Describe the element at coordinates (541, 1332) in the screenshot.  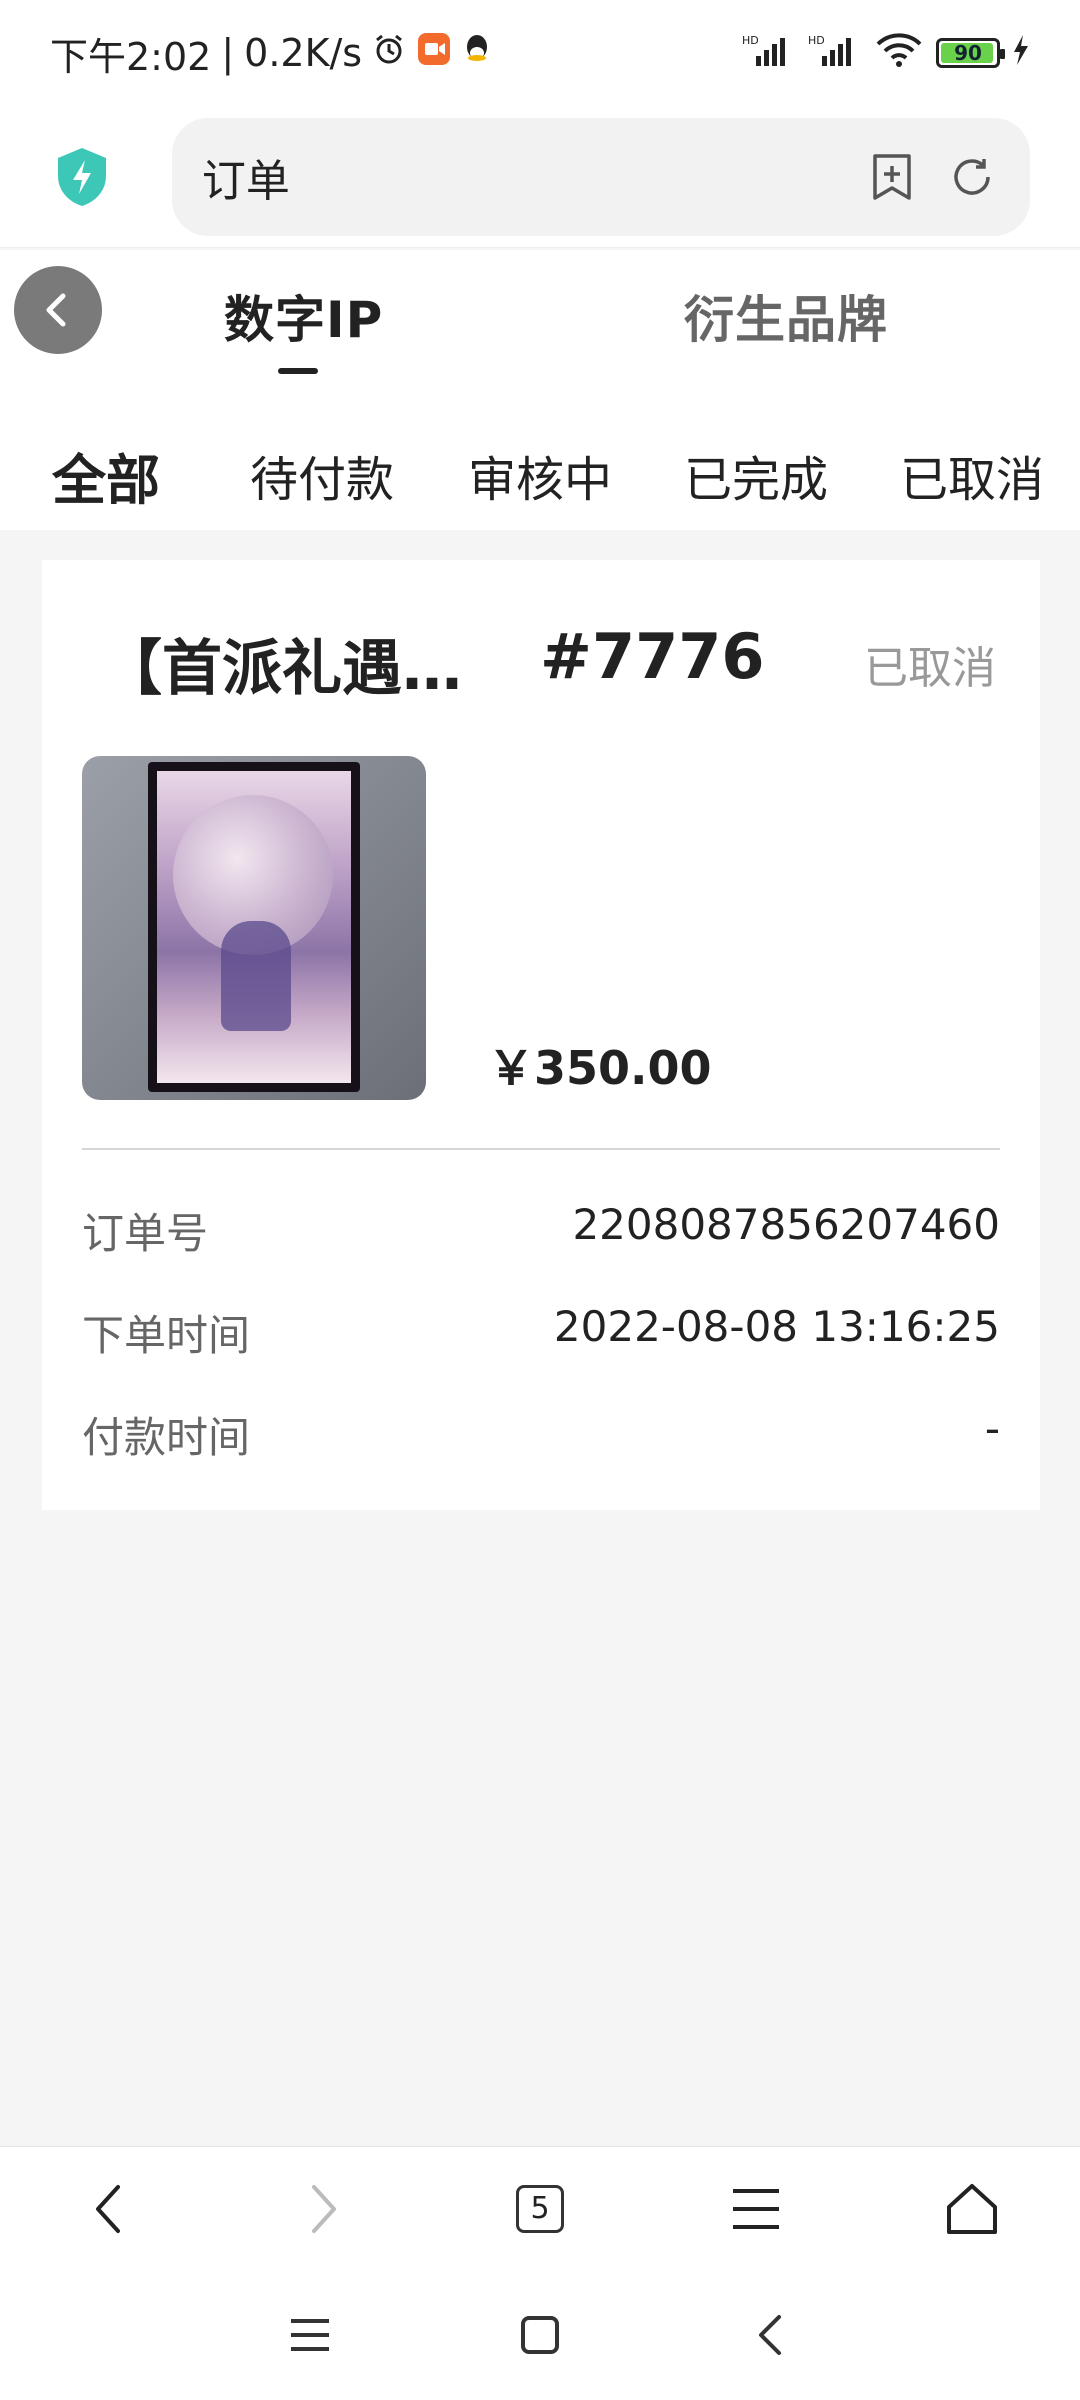
I see `order-time-row: 下单时间 2022-08-08 13:16:25` at that location.